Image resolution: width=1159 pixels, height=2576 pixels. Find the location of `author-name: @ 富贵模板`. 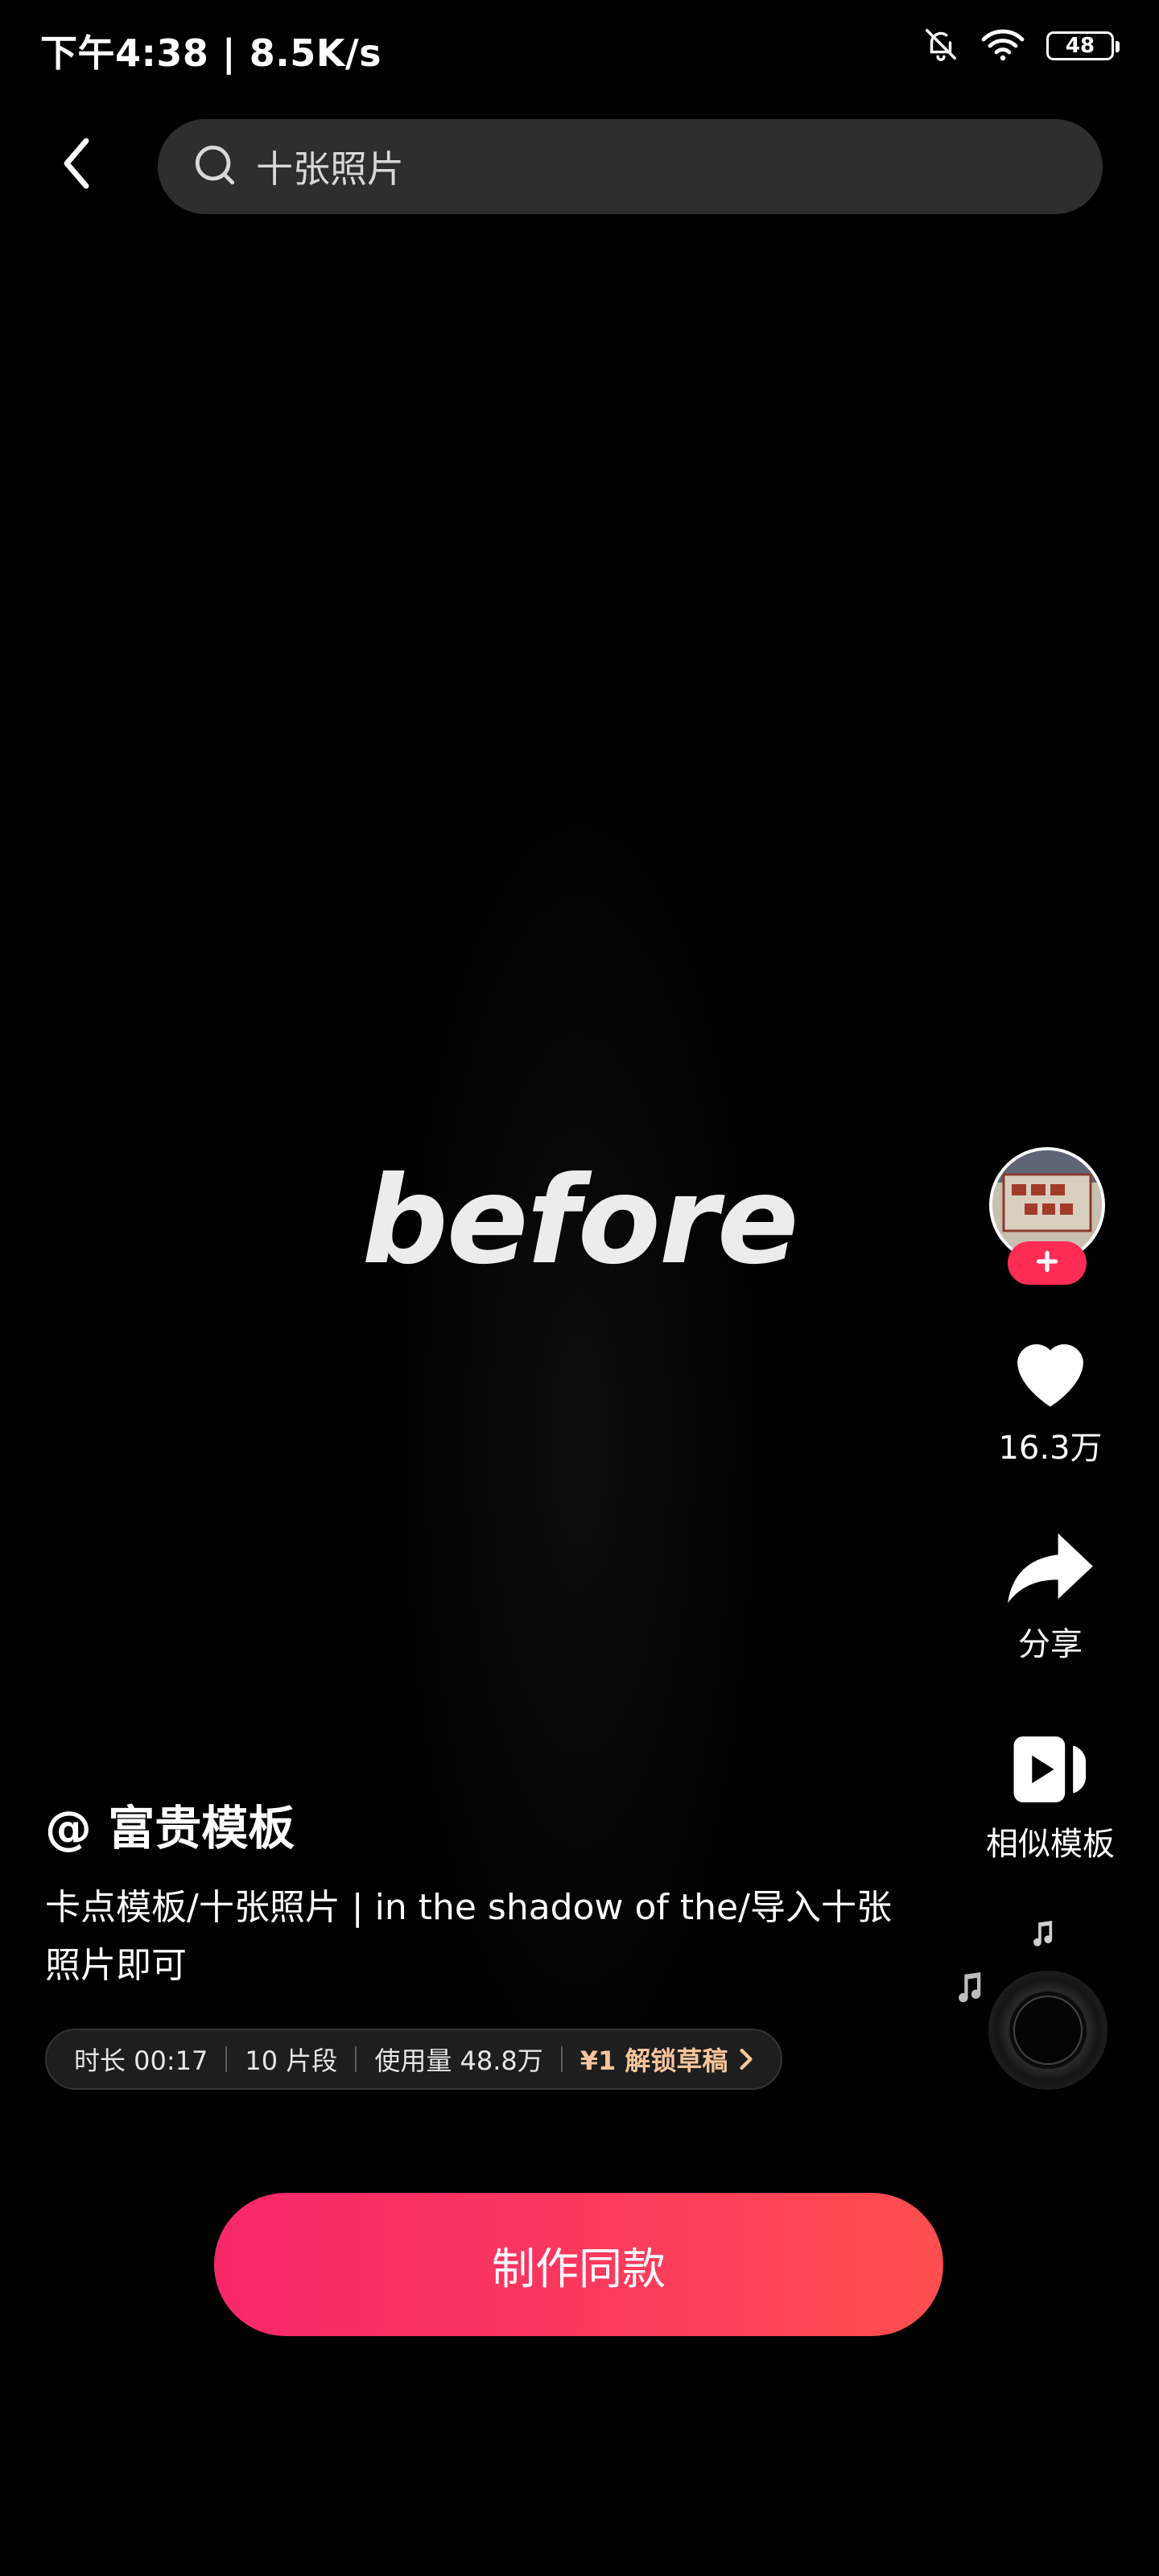

author-name: @ 富贵模板 is located at coordinates (170, 1824).